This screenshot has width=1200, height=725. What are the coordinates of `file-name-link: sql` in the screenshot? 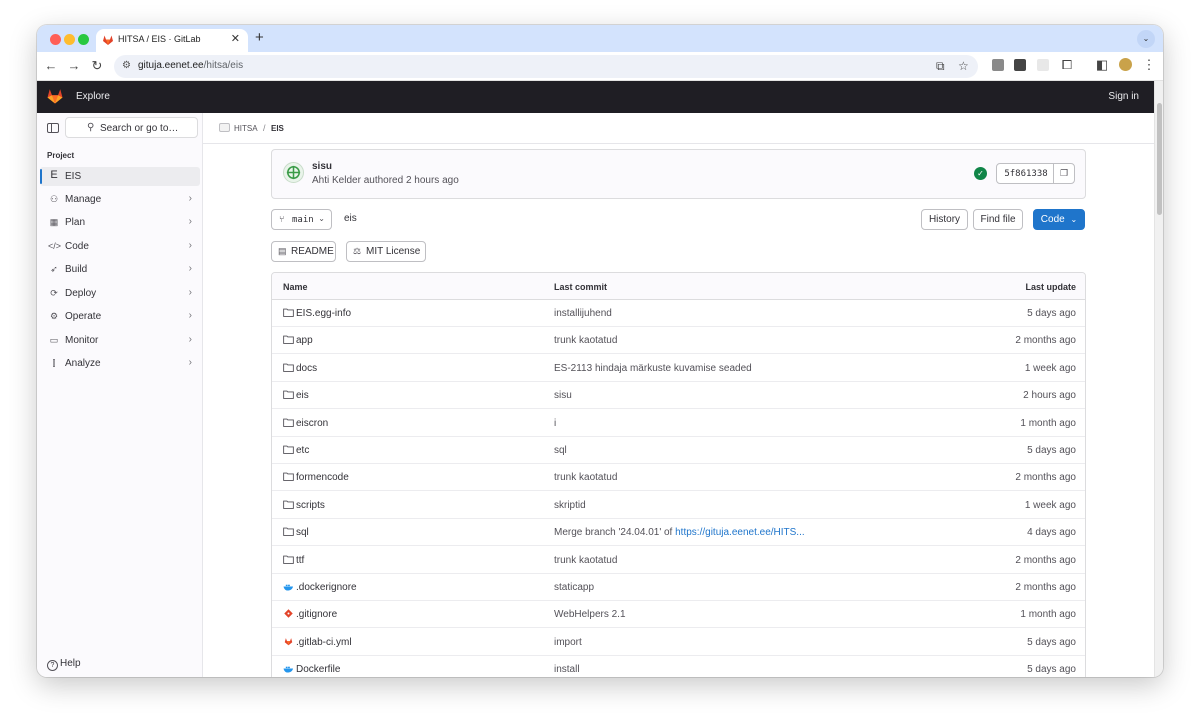 It's located at (302, 532).